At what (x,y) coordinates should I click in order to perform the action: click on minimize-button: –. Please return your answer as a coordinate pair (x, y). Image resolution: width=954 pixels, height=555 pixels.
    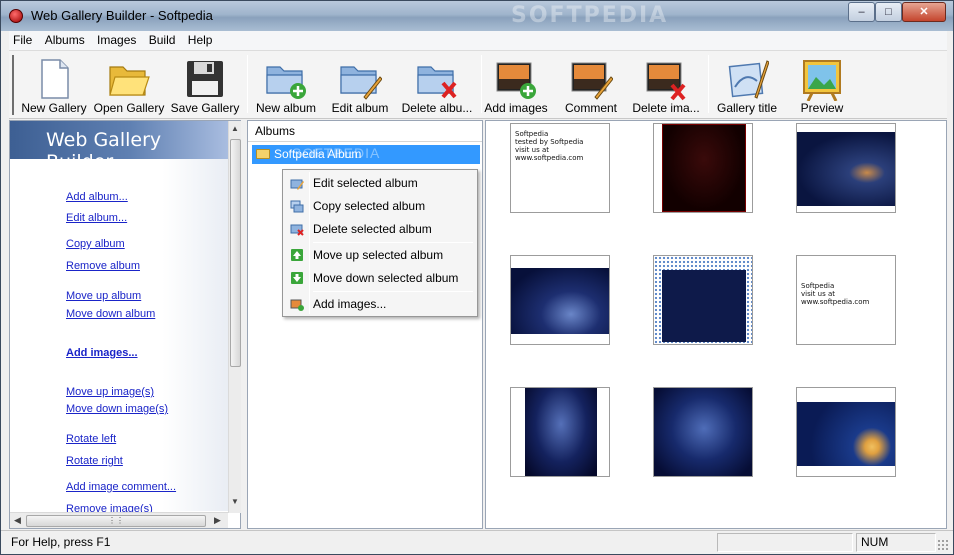
    Looking at the image, I should click on (861, 12).